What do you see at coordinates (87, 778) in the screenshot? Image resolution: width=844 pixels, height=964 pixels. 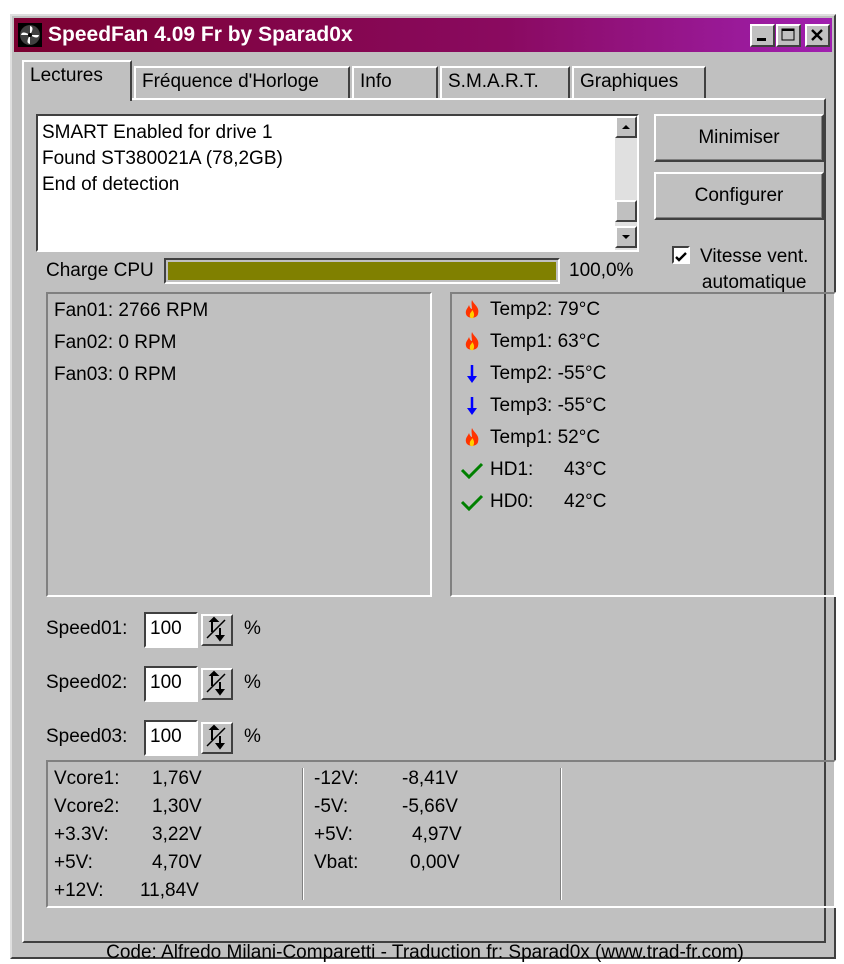 I see `voltage-name: Vcore1:` at bounding box center [87, 778].